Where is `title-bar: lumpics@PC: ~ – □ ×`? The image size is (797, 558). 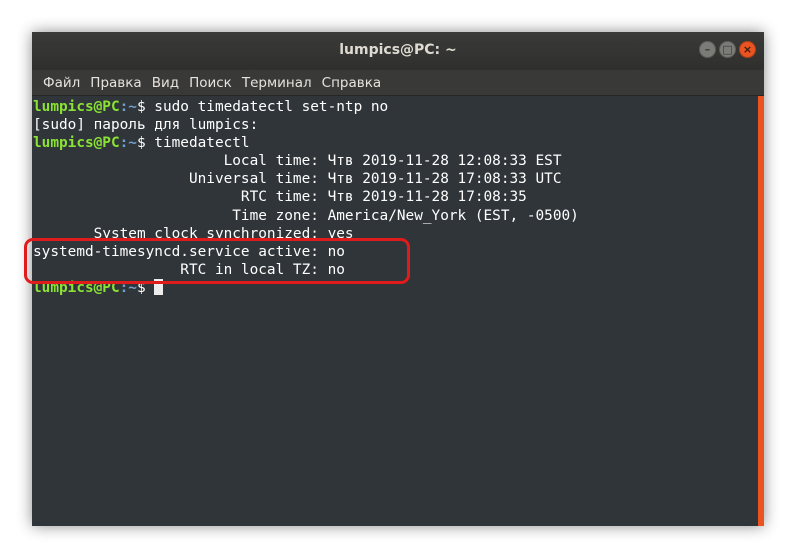
title-bar: lumpics@PC: ~ – □ × is located at coordinates (398, 51).